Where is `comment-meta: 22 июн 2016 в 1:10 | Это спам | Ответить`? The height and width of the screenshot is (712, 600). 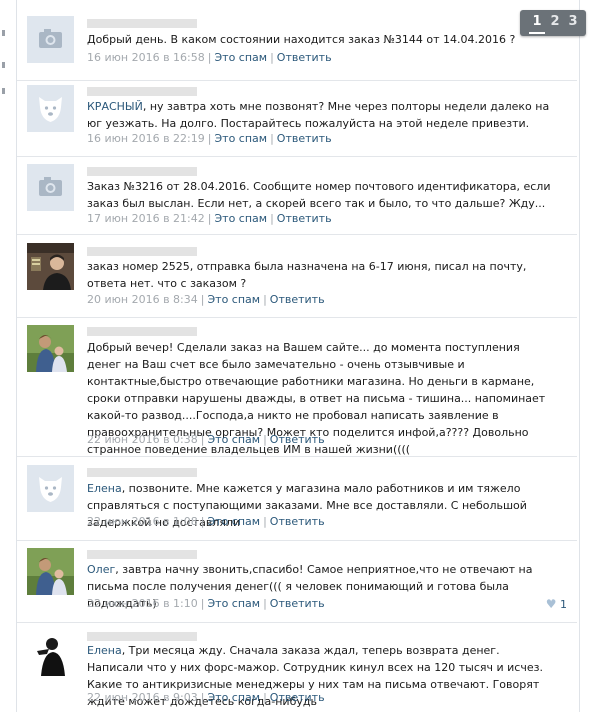 comment-meta: 22 июн 2016 в 1:10 | Это спам | Ответить is located at coordinates (206, 603).